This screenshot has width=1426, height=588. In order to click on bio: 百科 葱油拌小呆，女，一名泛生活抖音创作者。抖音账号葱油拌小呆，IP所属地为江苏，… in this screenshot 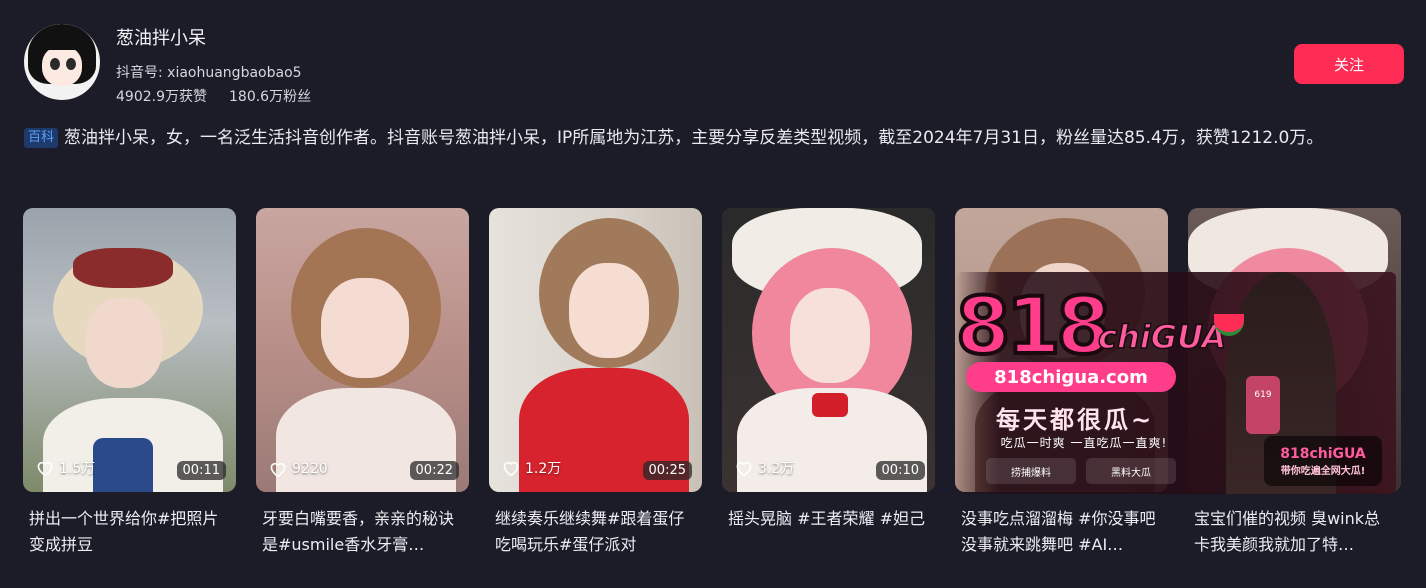, I will do `click(714, 138)`.